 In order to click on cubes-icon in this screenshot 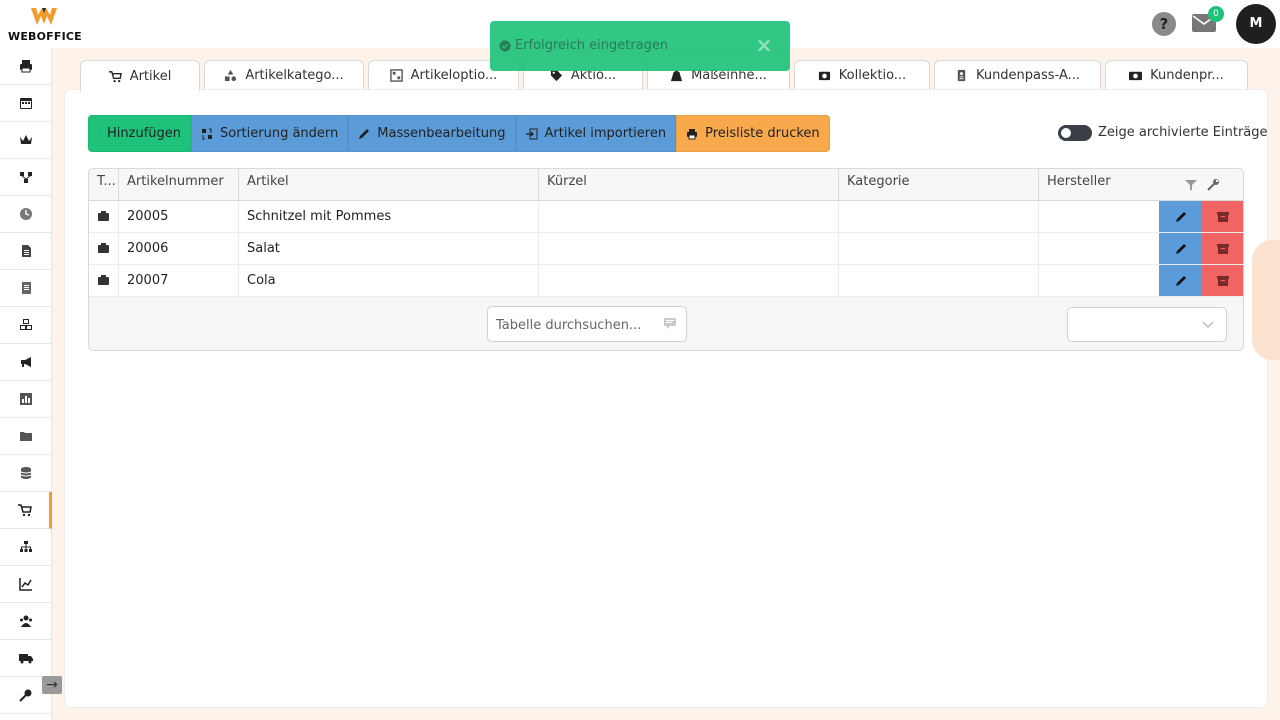, I will do `click(26, 324)`.